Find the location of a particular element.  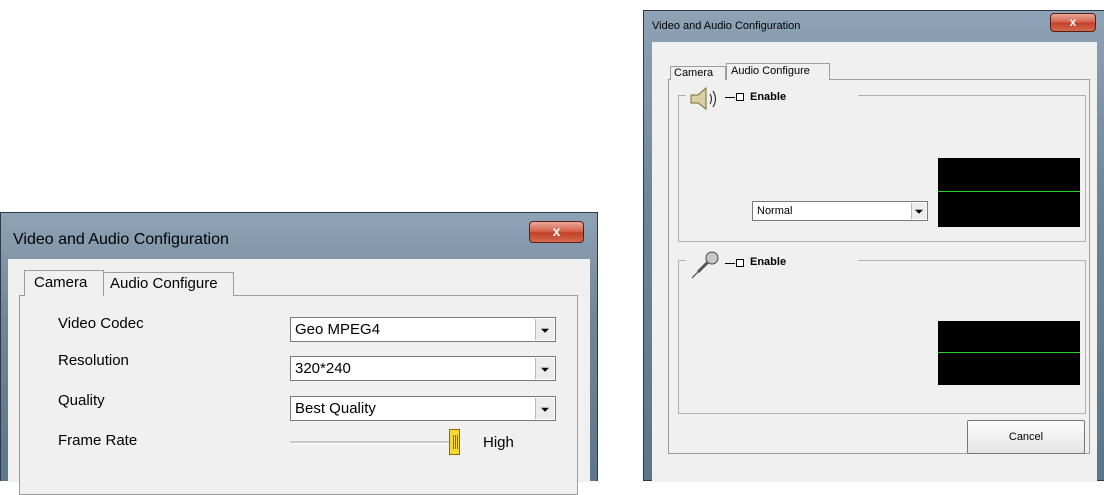

left-window-title: Video and Audio Configuration is located at coordinates (121, 239).